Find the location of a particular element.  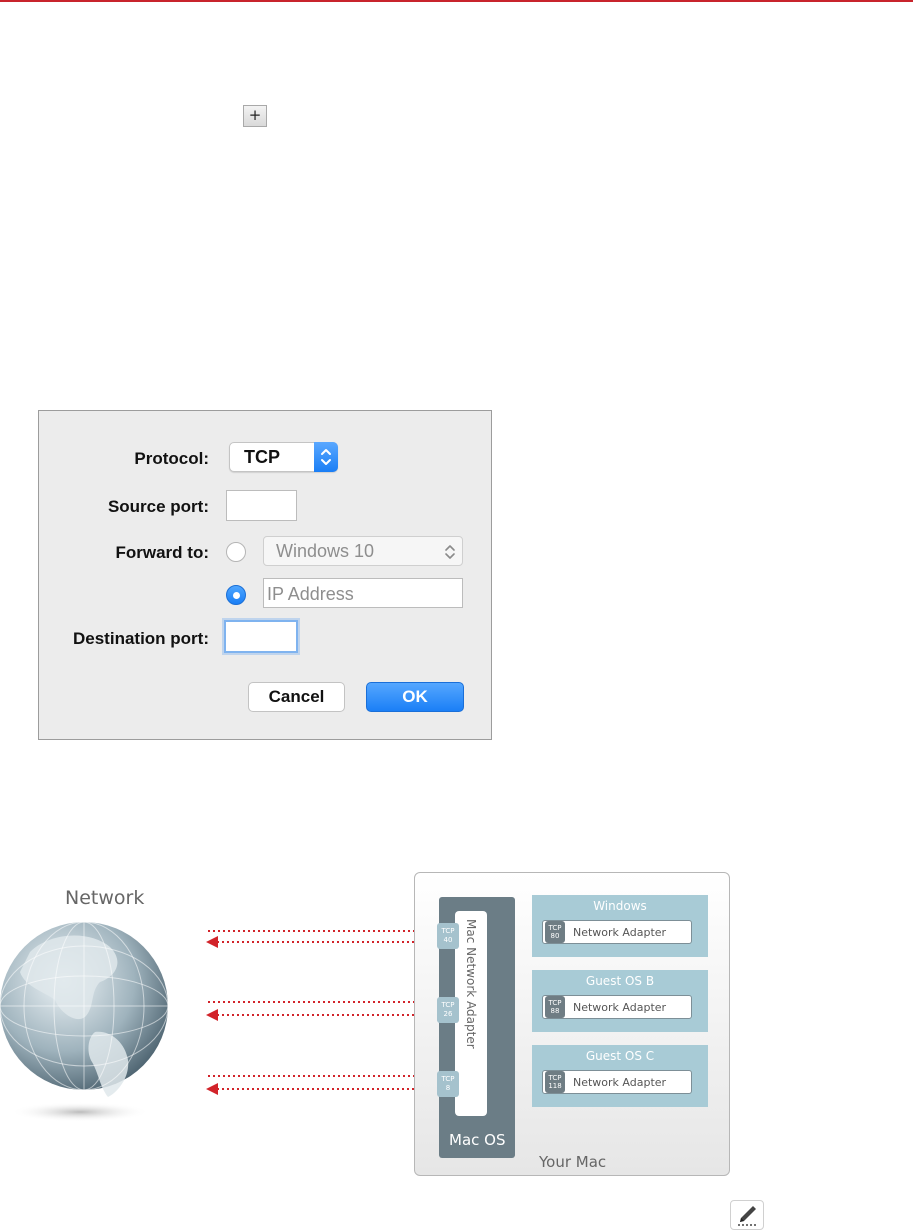

vm-select: Windows 10 is located at coordinates (363, 551).